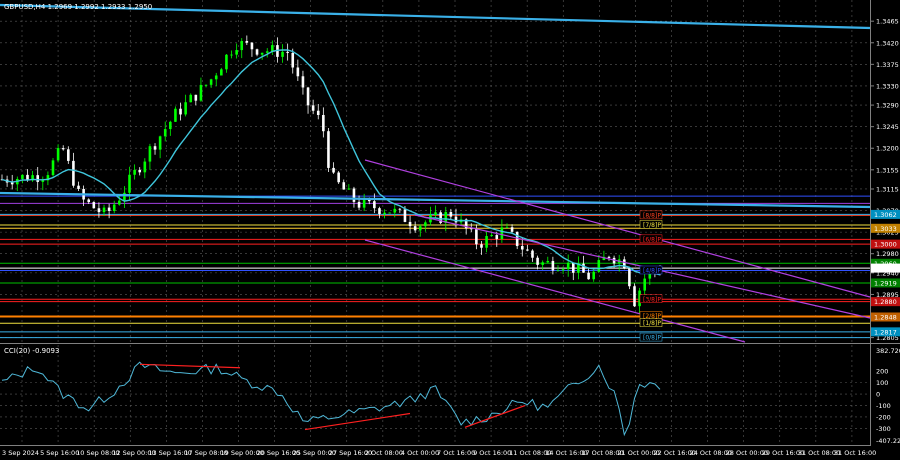 This screenshot has height=460, width=900. I want to click on price-tick-label: 1.3245, so click(887, 127).